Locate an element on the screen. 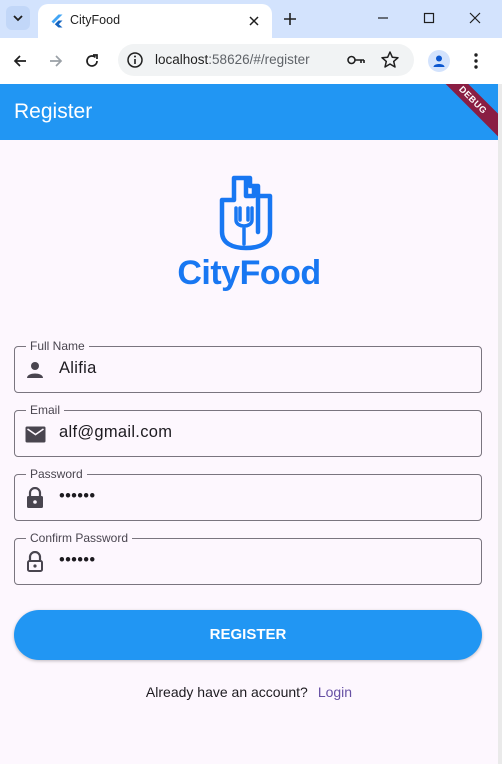 The width and height of the screenshot is (502, 764). plus-icon is located at coordinates (290, 19).